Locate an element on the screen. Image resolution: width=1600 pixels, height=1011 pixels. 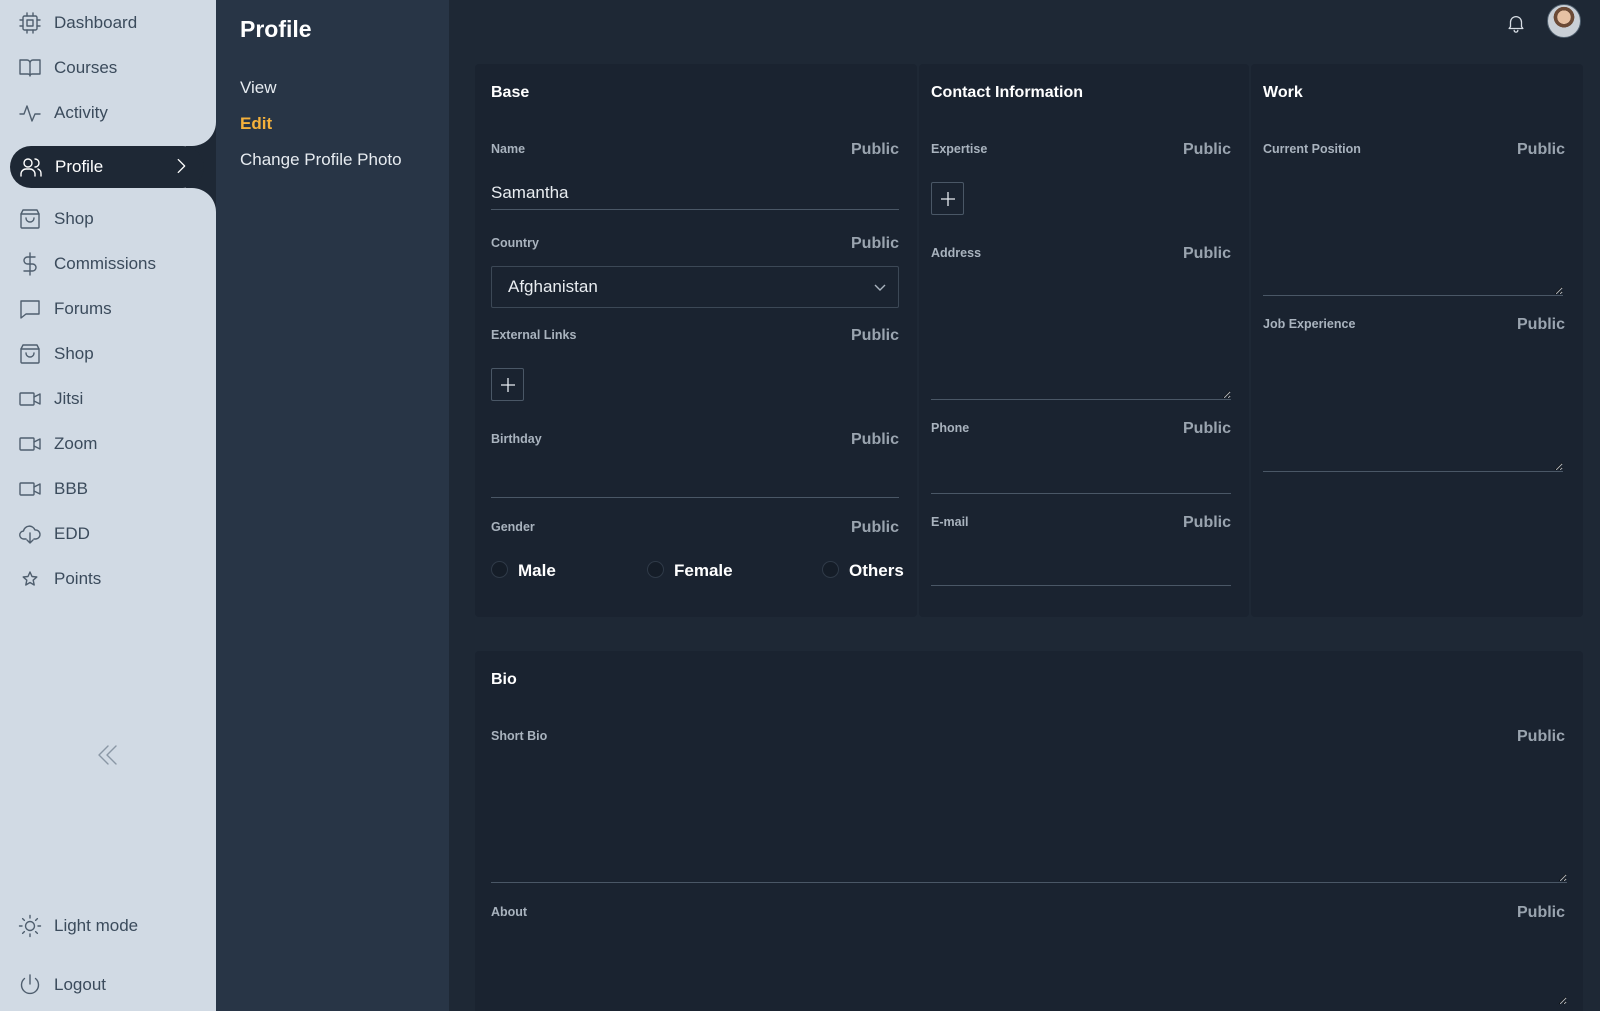
sidebar-item-activity: Activity is located at coordinates (63, 113).